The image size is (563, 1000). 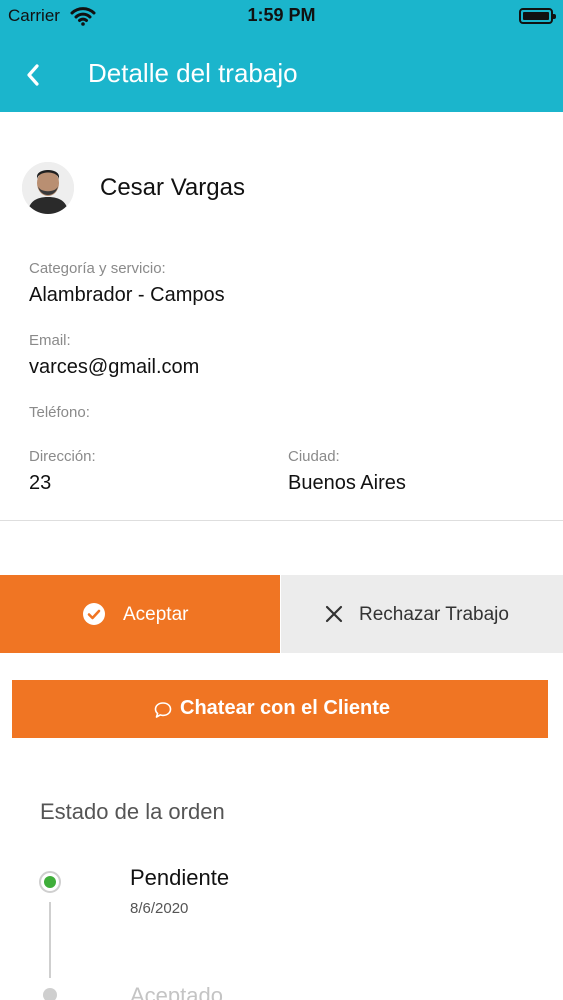 I want to click on timeline-connector, so click(x=50, y=940).